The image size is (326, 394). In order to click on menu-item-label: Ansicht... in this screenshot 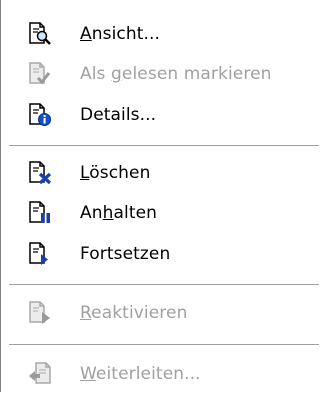, I will do `click(120, 34)`.